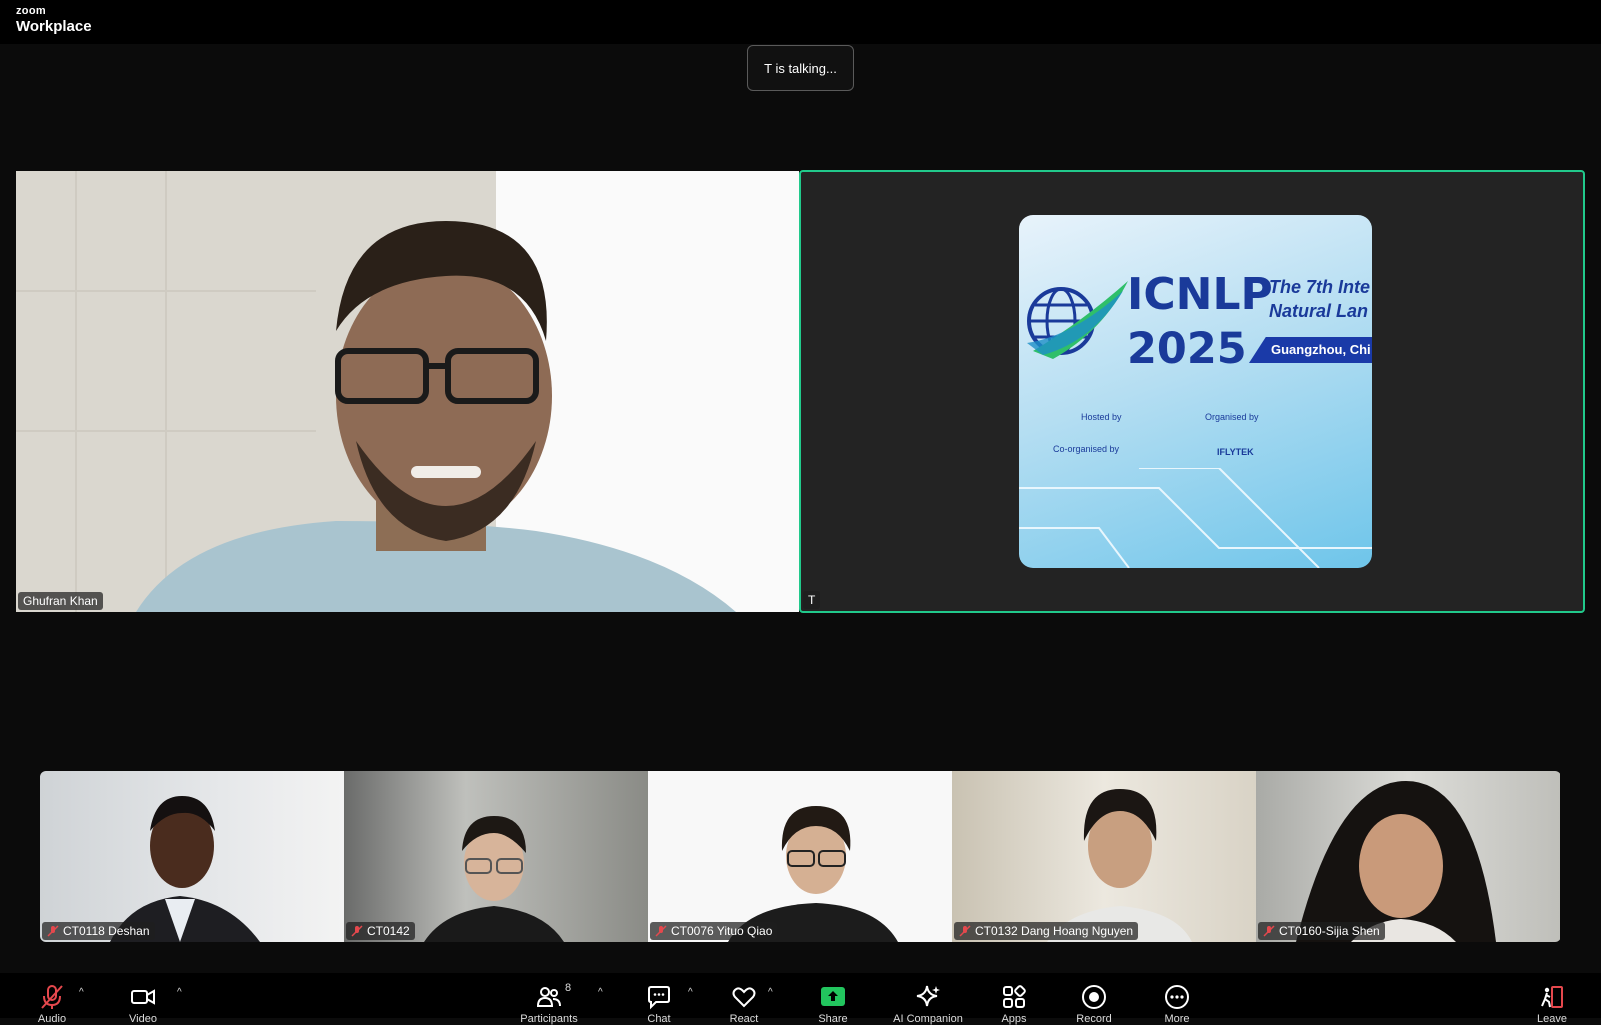  I want to click on brand-large: Workplace, so click(54, 26).